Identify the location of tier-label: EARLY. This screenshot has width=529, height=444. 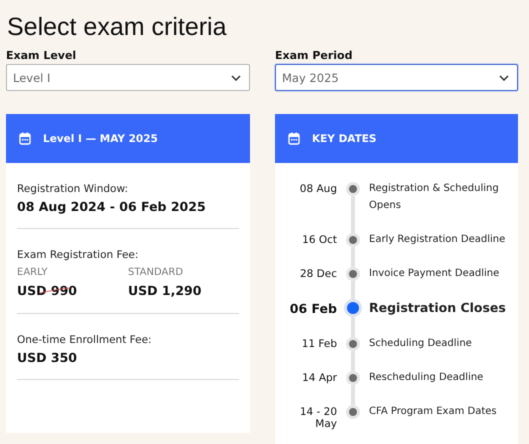
(32, 272).